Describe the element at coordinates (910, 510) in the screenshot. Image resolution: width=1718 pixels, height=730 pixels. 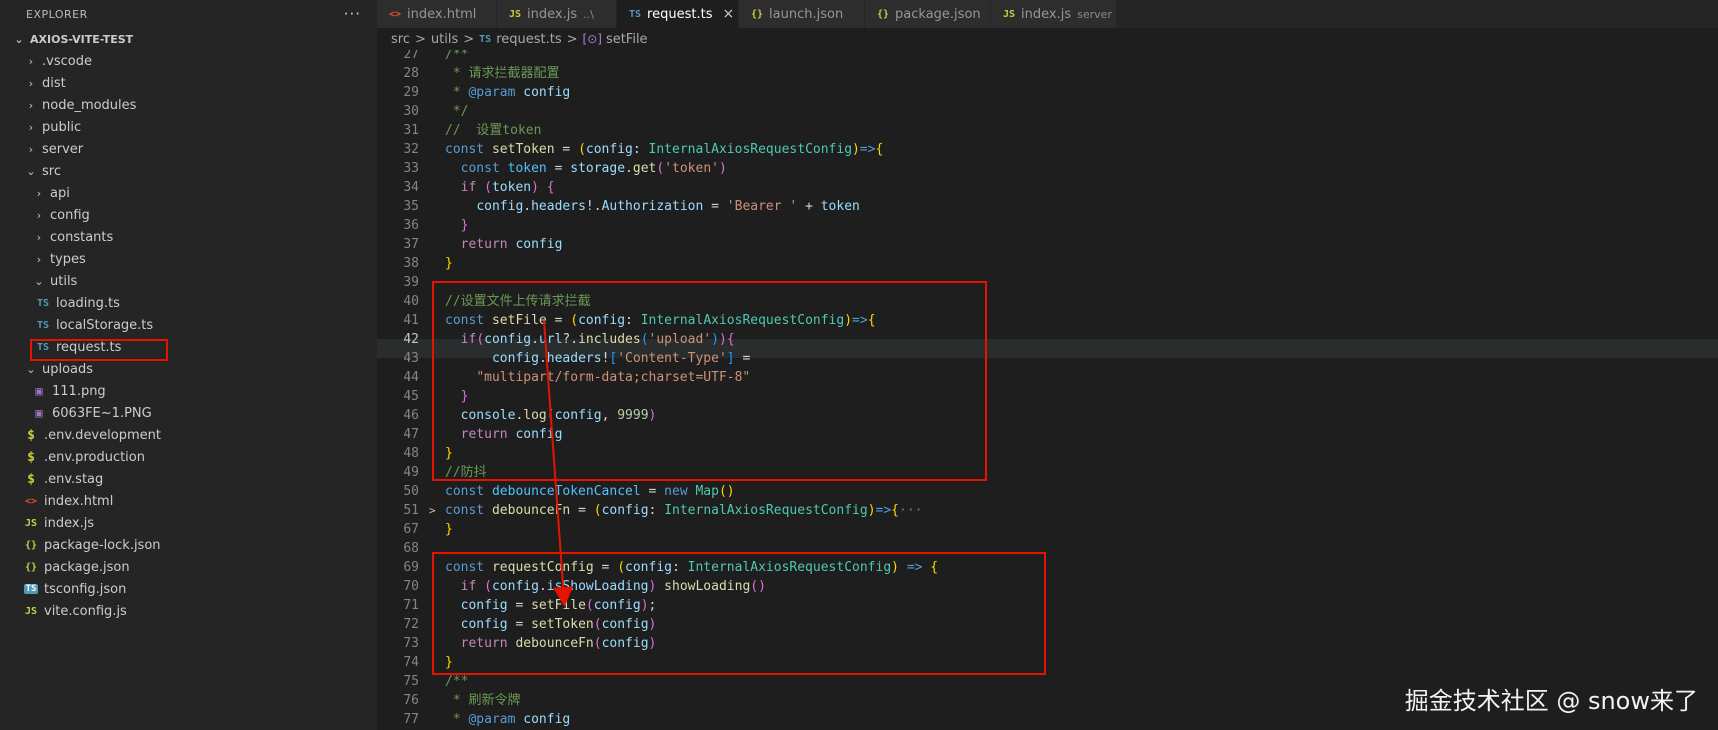
I see `collapsed-region-marker: ···` at that location.